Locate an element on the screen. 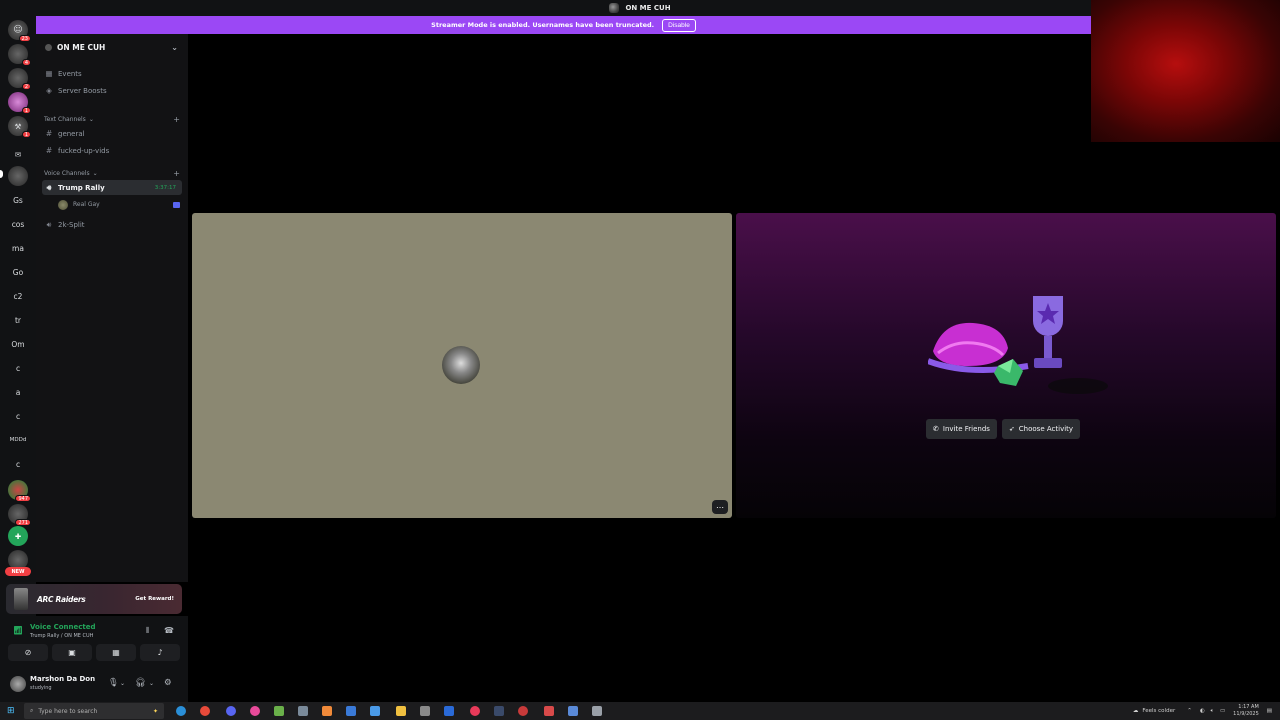 The height and width of the screenshot is (720, 1280). channel-fucked-up-vids: # fucked-up-vids is located at coordinates (112, 150).